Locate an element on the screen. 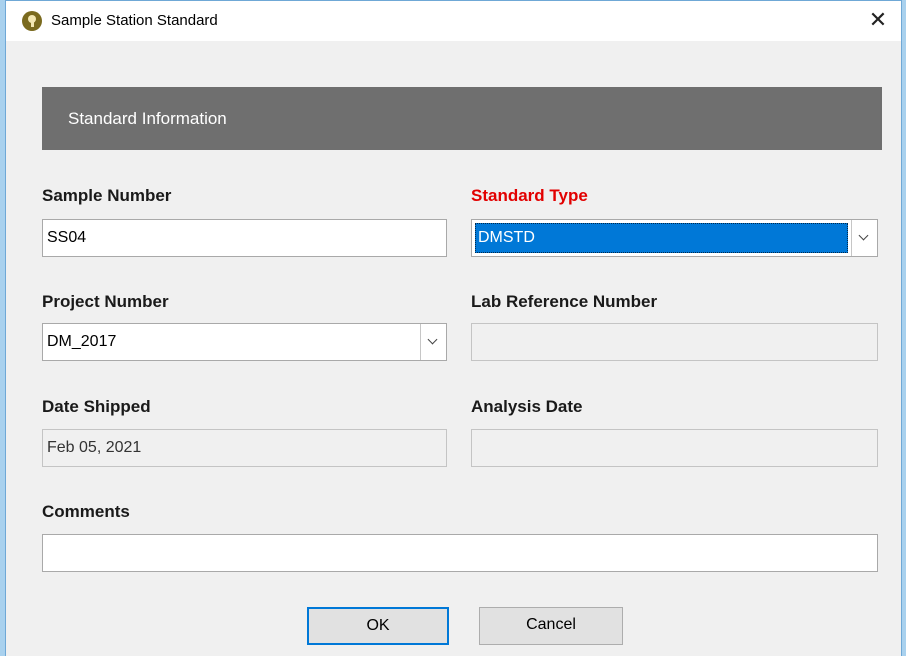 This screenshot has height=656, width=906. project-number-value: DM_2017 is located at coordinates (82, 341).